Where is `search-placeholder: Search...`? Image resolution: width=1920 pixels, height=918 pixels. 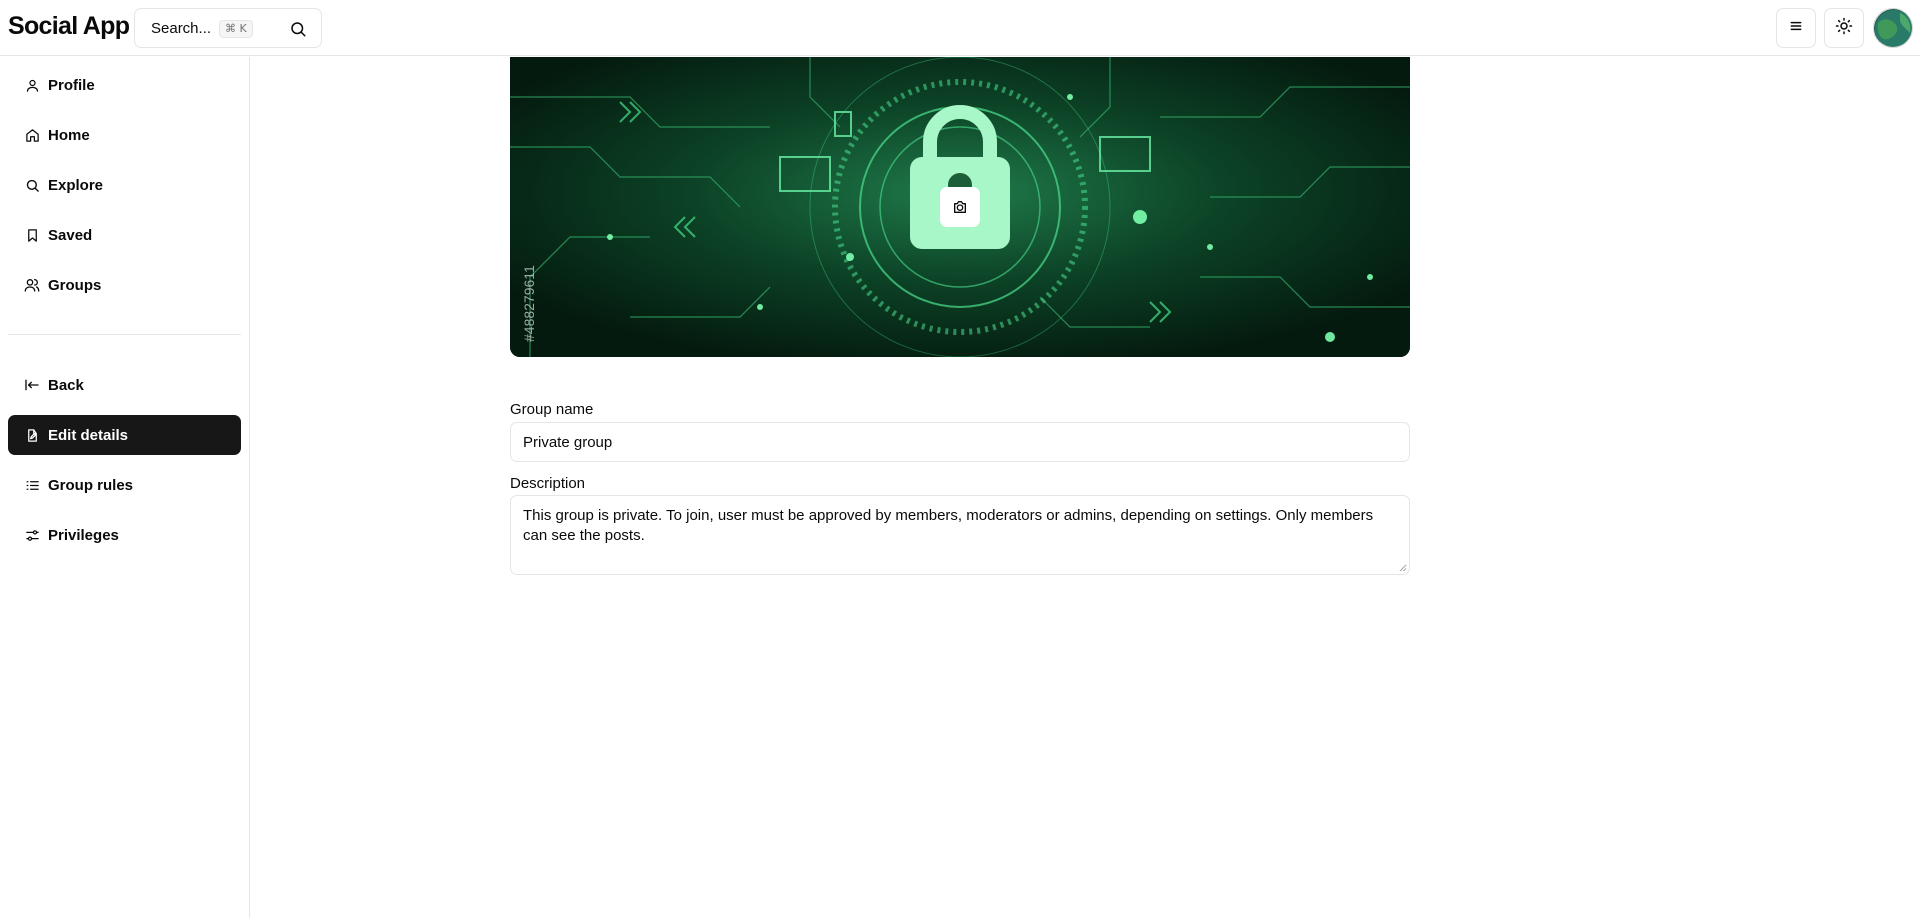 search-placeholder: Search... is located at coordinates (181, 28).